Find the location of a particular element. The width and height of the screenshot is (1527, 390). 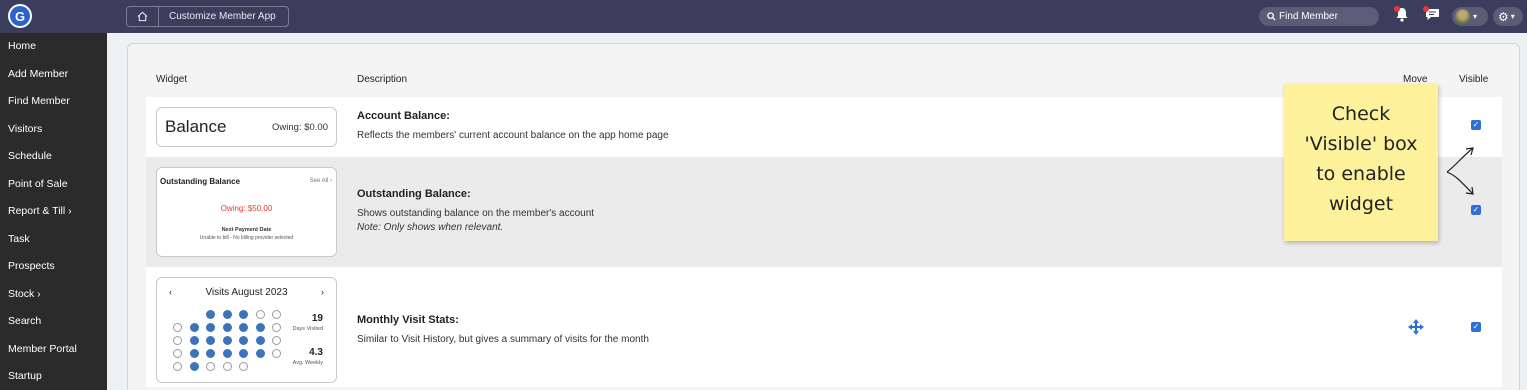

sticky-note-annotation: Check 'Visible' box to enable widget is located at coordinates (1361, 162).